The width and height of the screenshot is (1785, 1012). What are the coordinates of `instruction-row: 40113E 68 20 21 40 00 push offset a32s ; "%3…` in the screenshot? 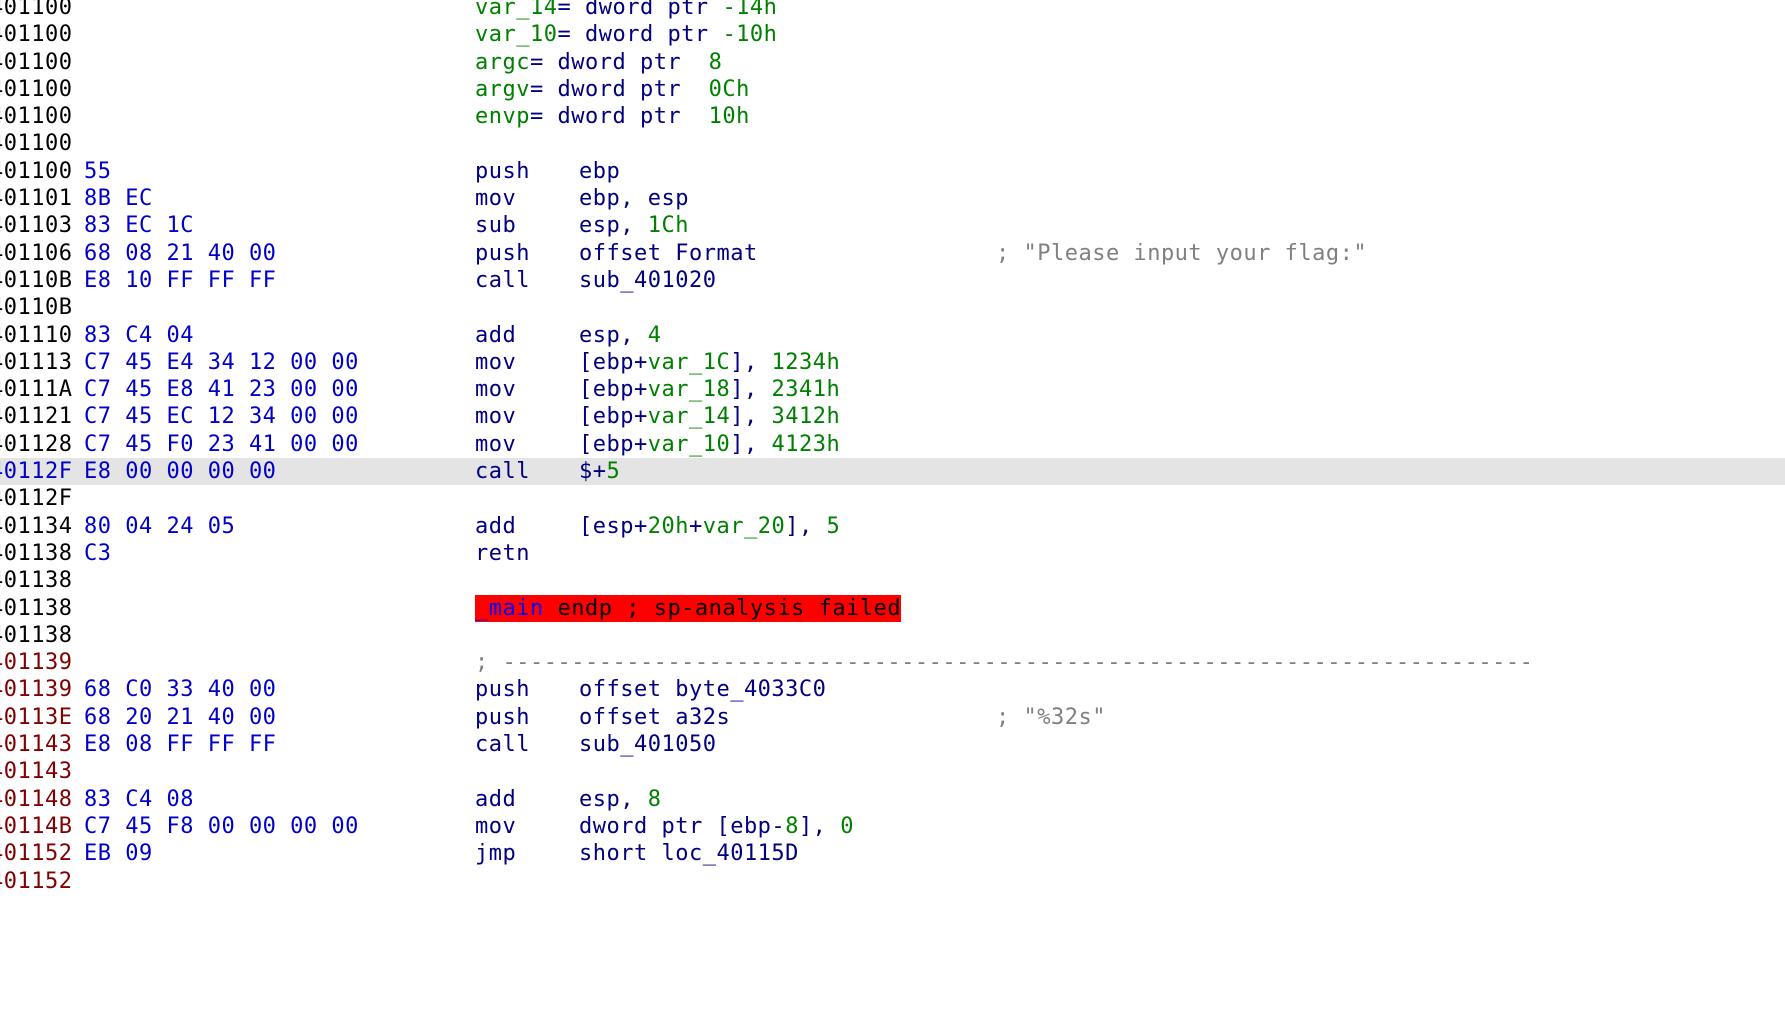 It's located at (892, 717).